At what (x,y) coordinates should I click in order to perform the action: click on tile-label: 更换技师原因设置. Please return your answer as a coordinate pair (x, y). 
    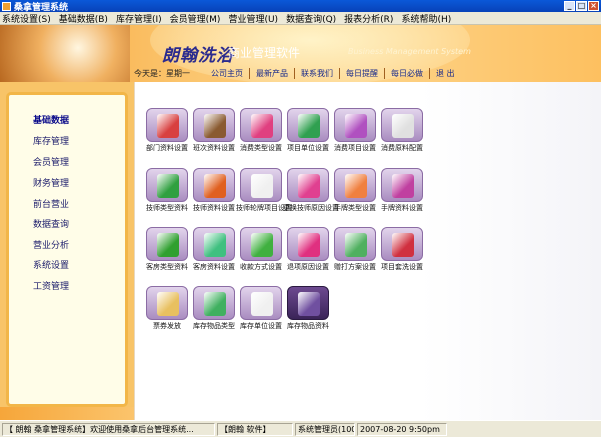
    Looking at the image, I should click on (311, 208).